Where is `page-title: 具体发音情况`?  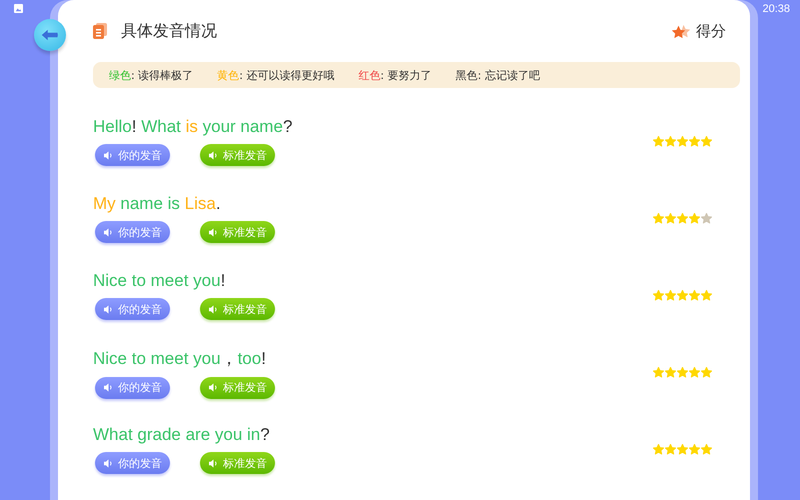
page-title: 具体发音情况 is located at coordinates (169, 31).